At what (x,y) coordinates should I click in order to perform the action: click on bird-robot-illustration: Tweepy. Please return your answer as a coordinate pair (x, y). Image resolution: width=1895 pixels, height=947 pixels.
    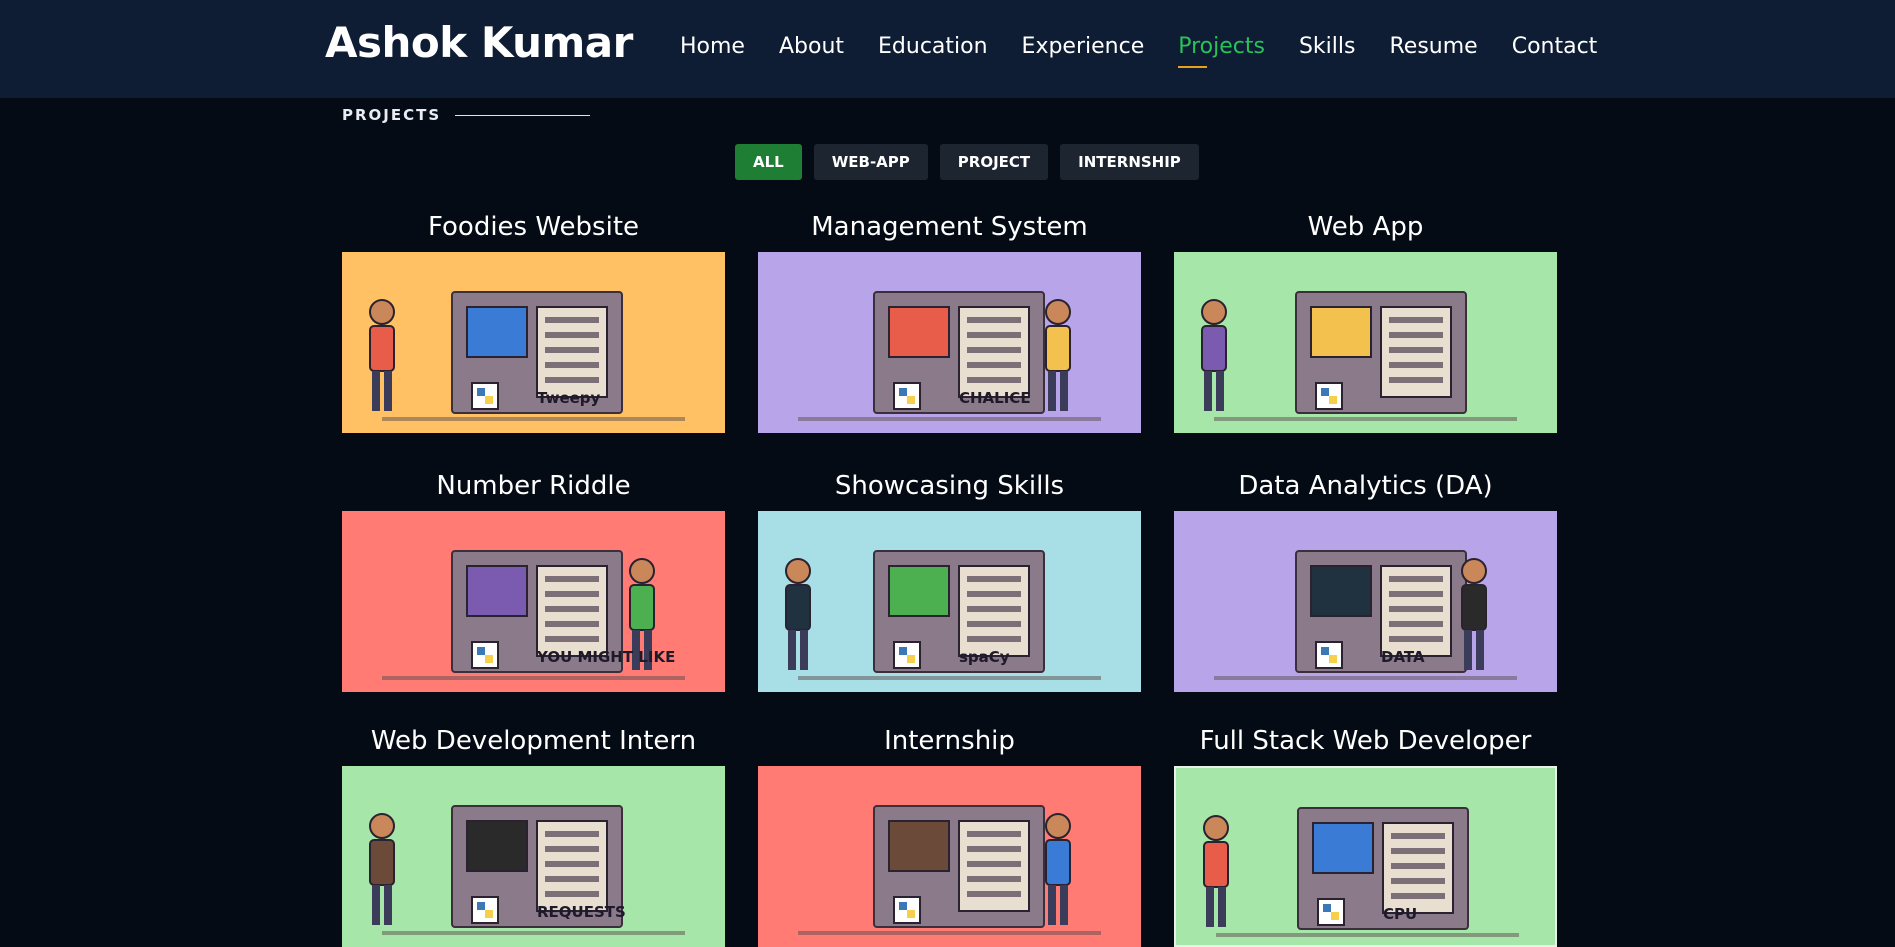
    Looking at the image, I should click on (533, 342).